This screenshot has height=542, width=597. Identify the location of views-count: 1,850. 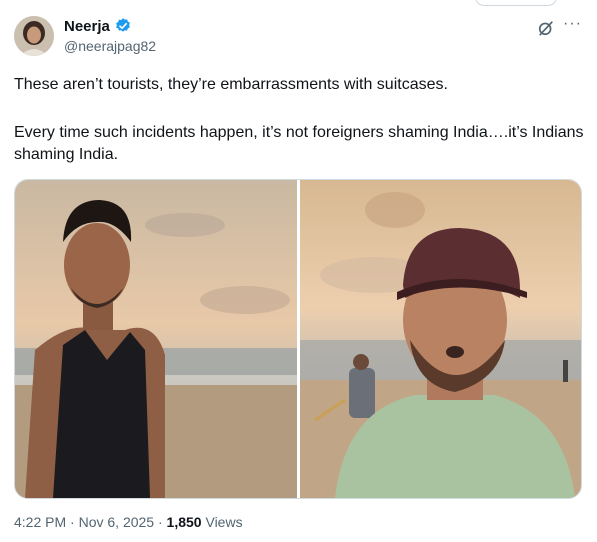
(184, 522).